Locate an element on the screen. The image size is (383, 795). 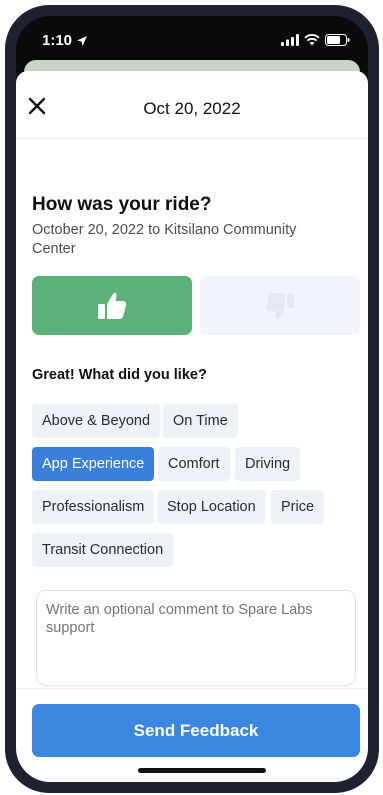
thumbs-up-icon is located at coordinates (112, 305).